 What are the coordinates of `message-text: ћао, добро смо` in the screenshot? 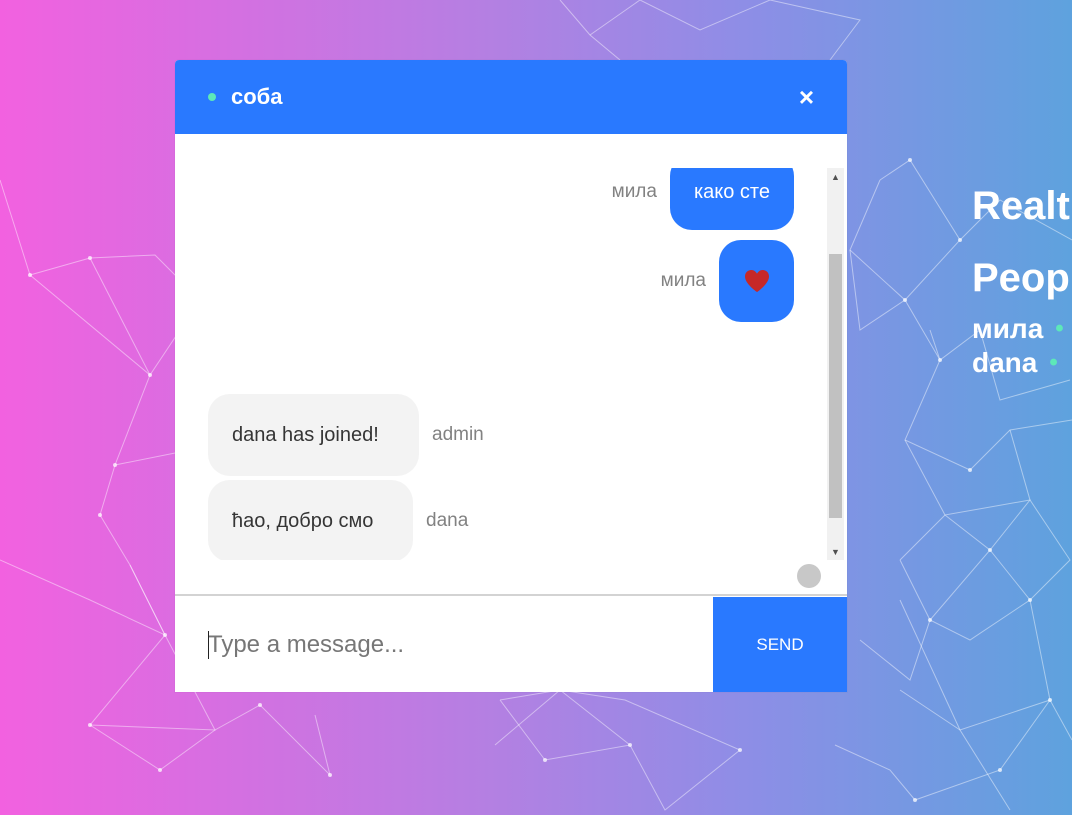 It's located at (303, 520).